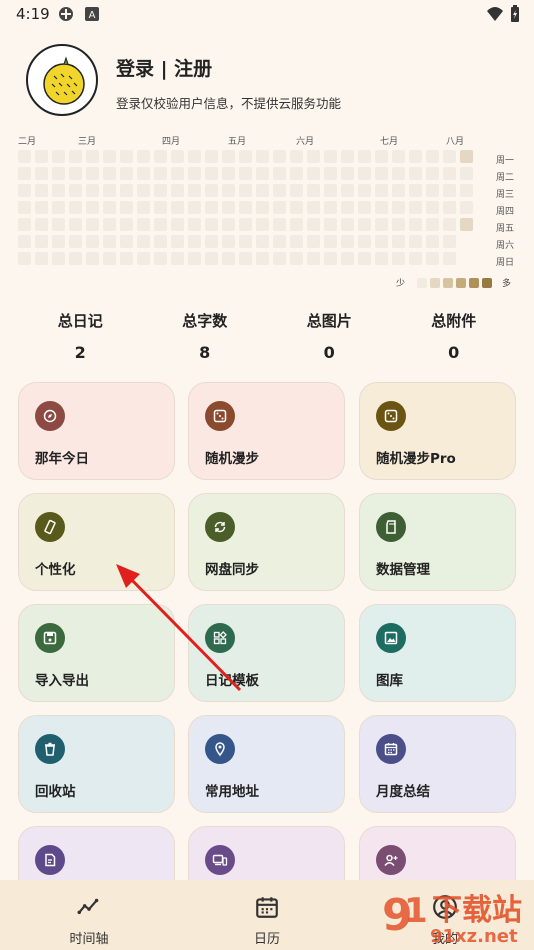 The image size is (534, 950). What do you see at coordinates (80, 352) in the screenshot?
I see `stat-value: 2` at bounding box center [80, 352].